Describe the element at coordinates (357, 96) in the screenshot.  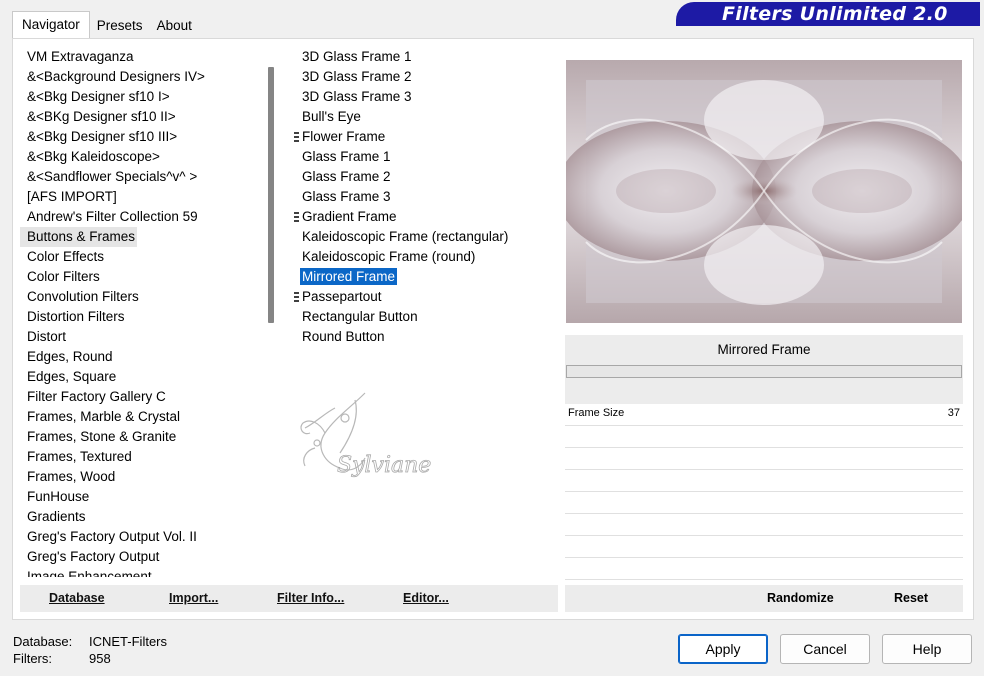
I see `filter-item-label: 3D Glass Frame 3` at that location.